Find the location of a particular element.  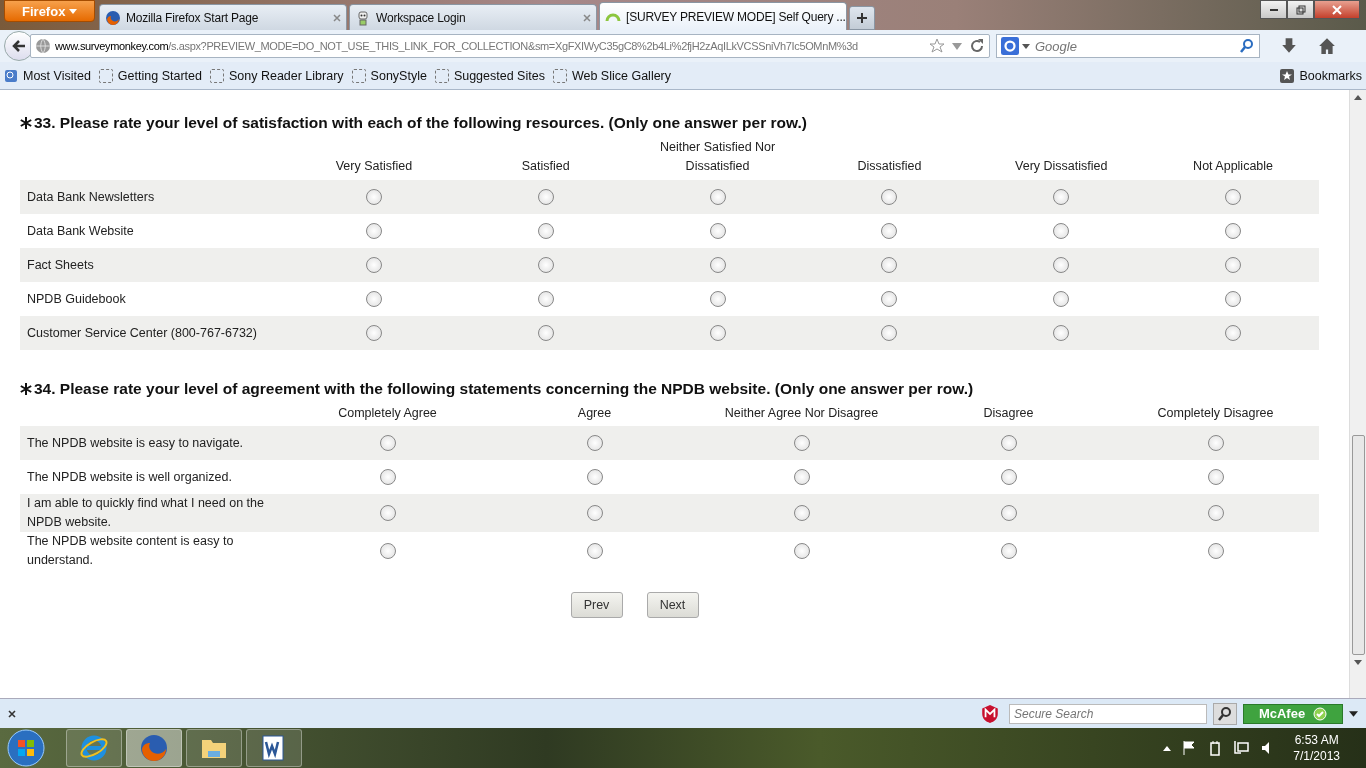

minimize-button is located at coordinates (1273, 9).